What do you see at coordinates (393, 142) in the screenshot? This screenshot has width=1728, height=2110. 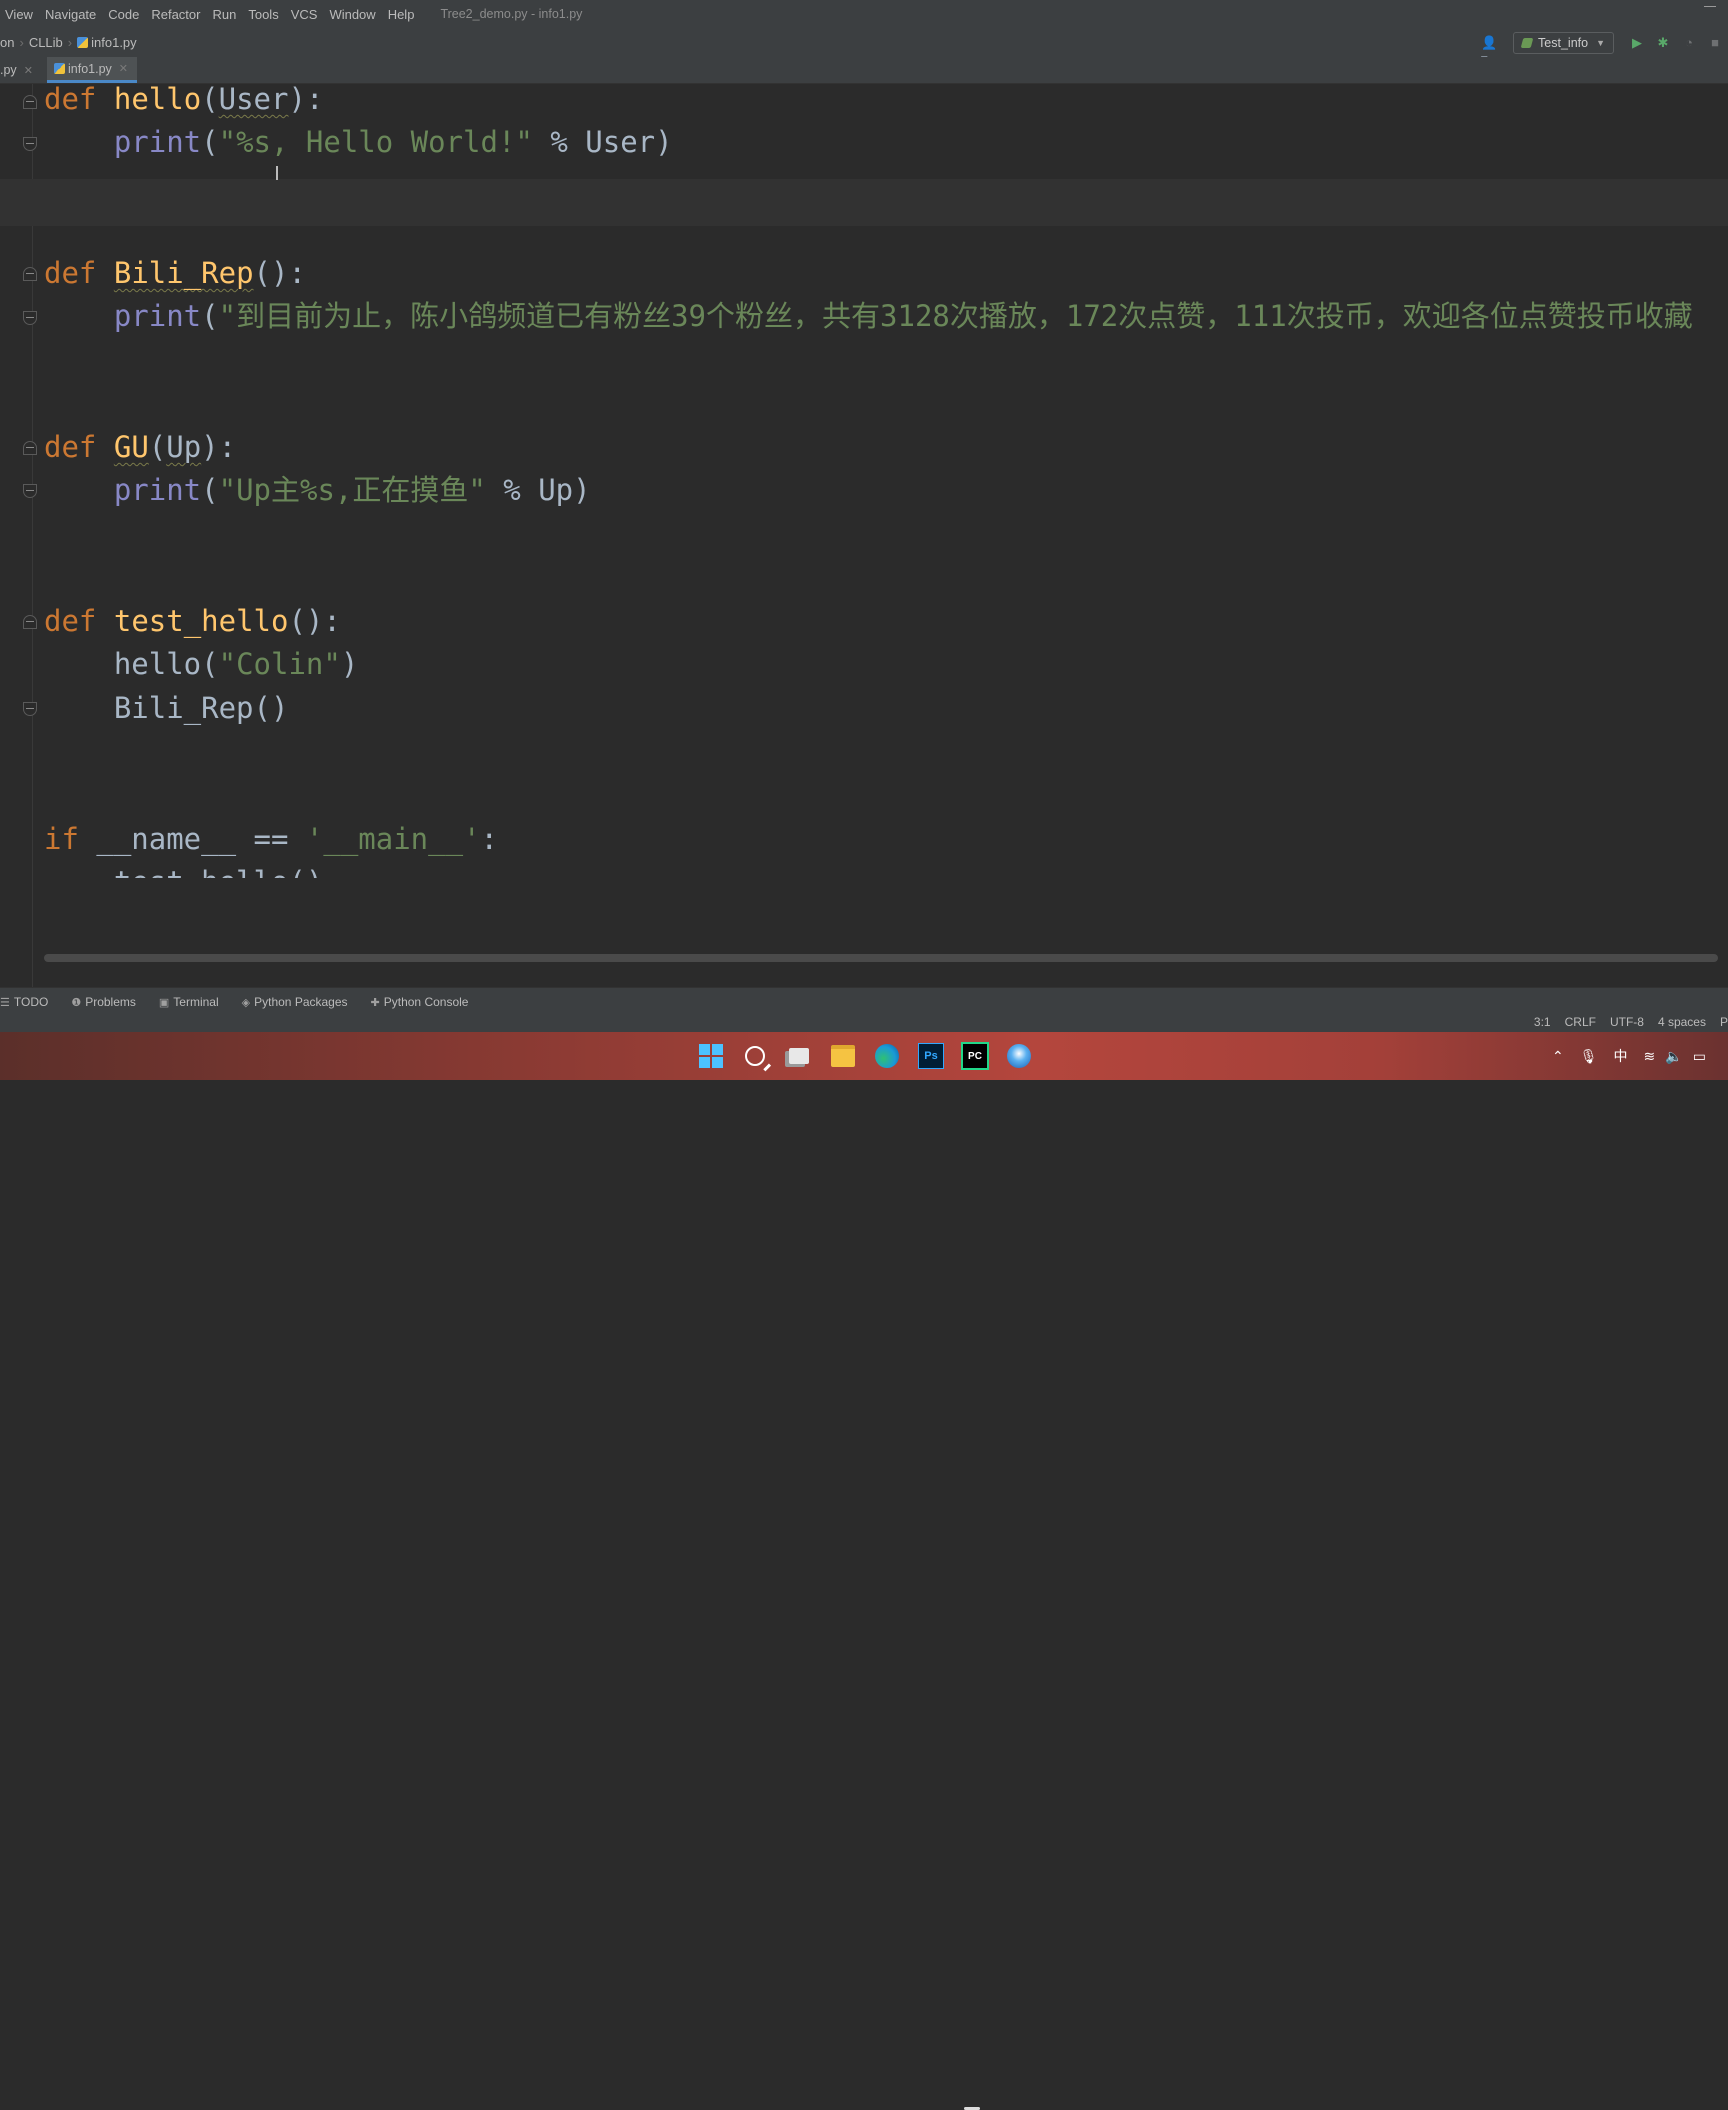 I see `code-line: print("%s, Hello World!" % User)` at bounding box center [393, 142].